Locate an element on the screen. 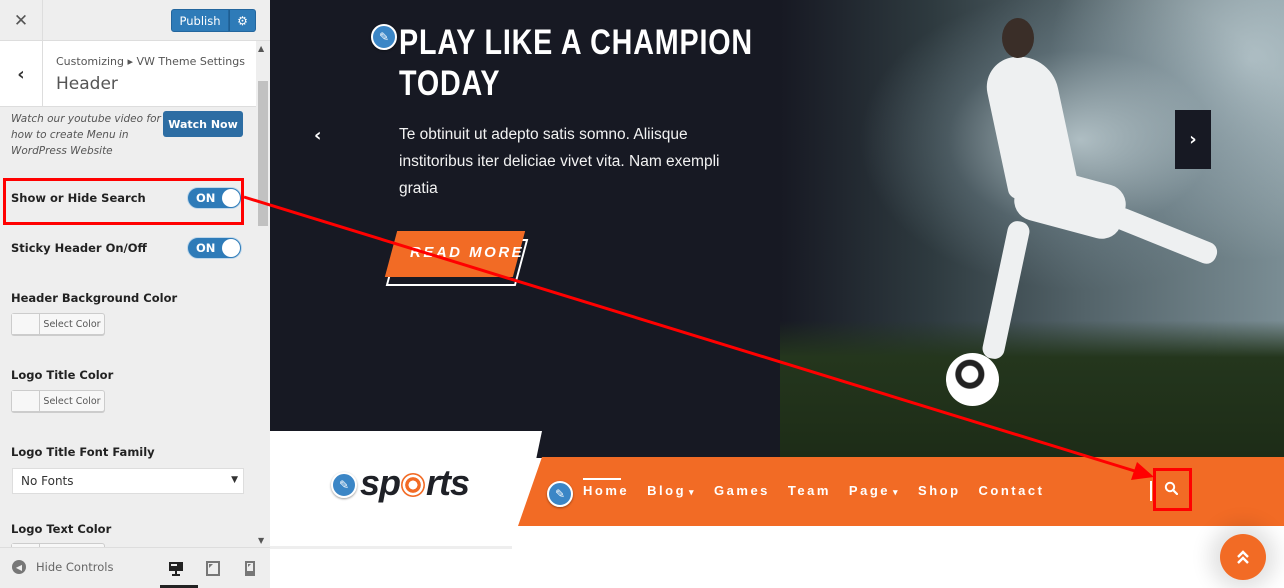 The image size is (1284, 588). read-more-label: READ MORE is located at coordinates (467, 252).